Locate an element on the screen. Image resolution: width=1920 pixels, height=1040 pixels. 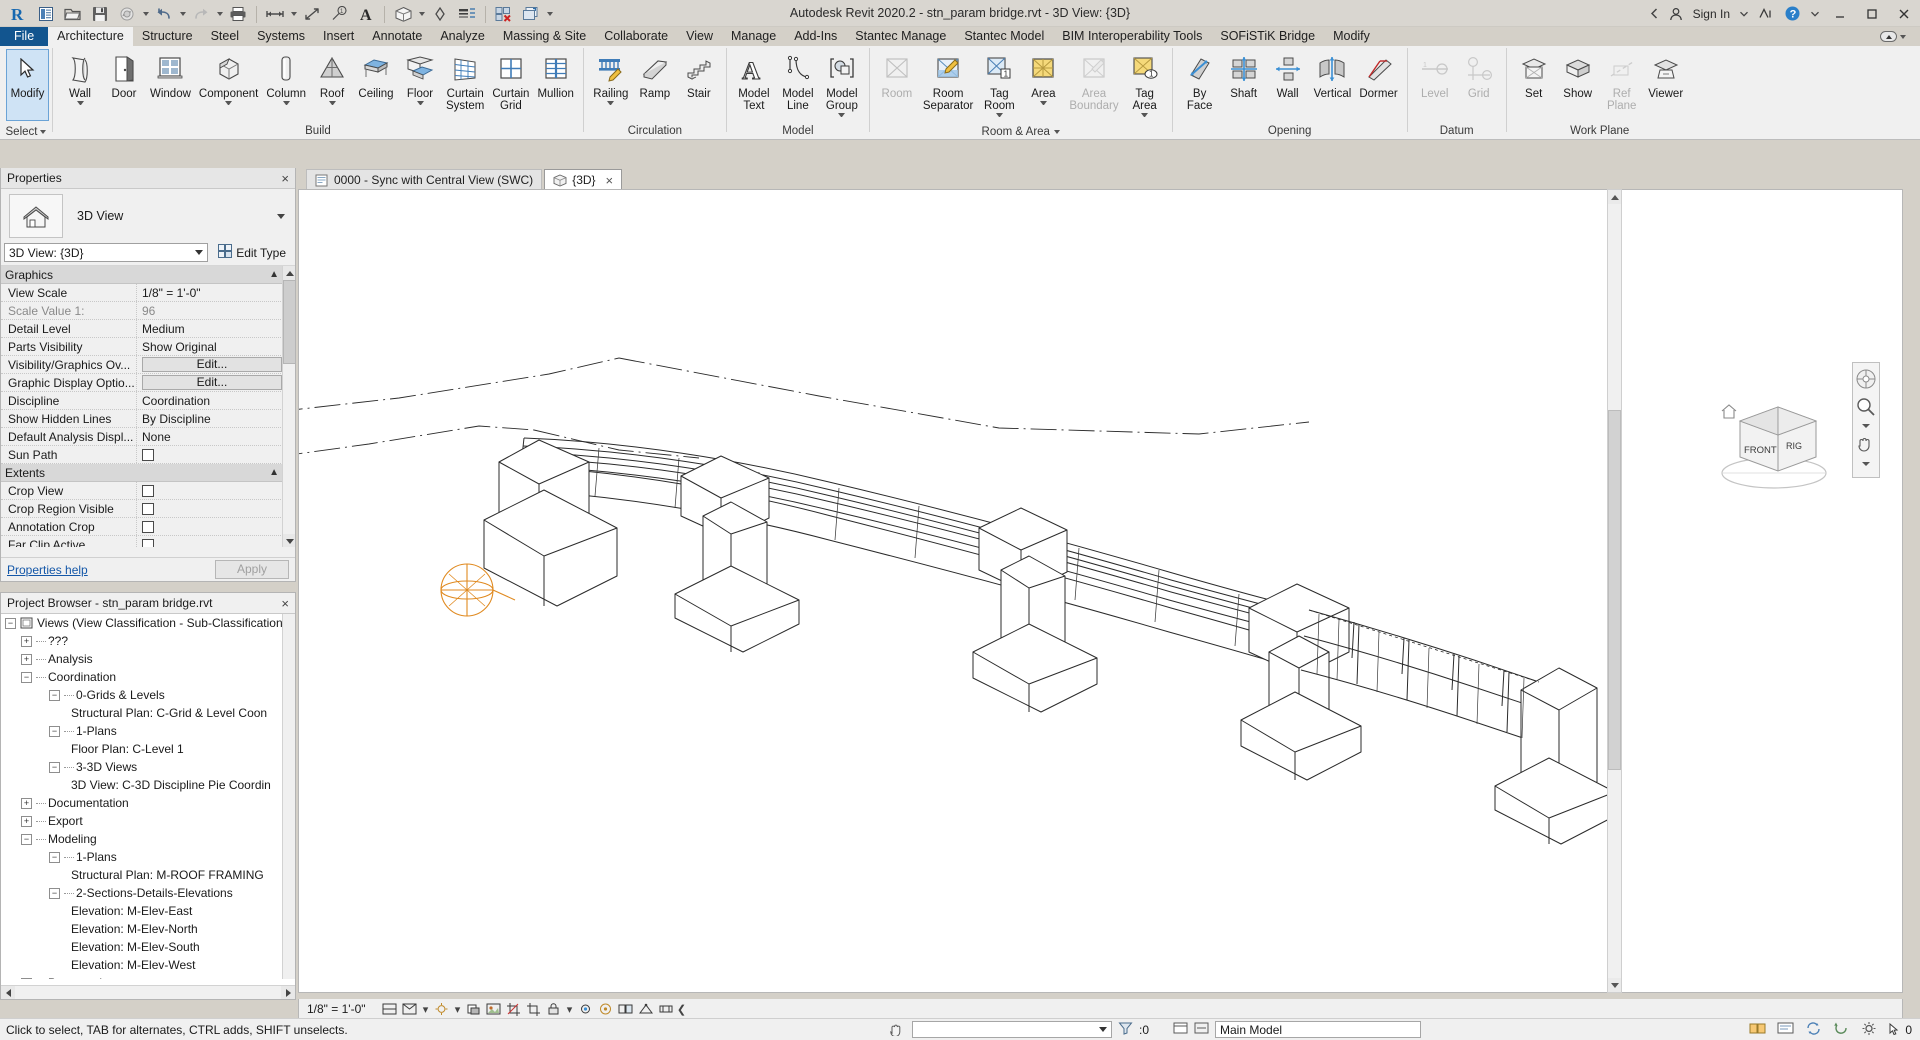
canvas-scroll-down-icon is located at coordinates (1614, 985).